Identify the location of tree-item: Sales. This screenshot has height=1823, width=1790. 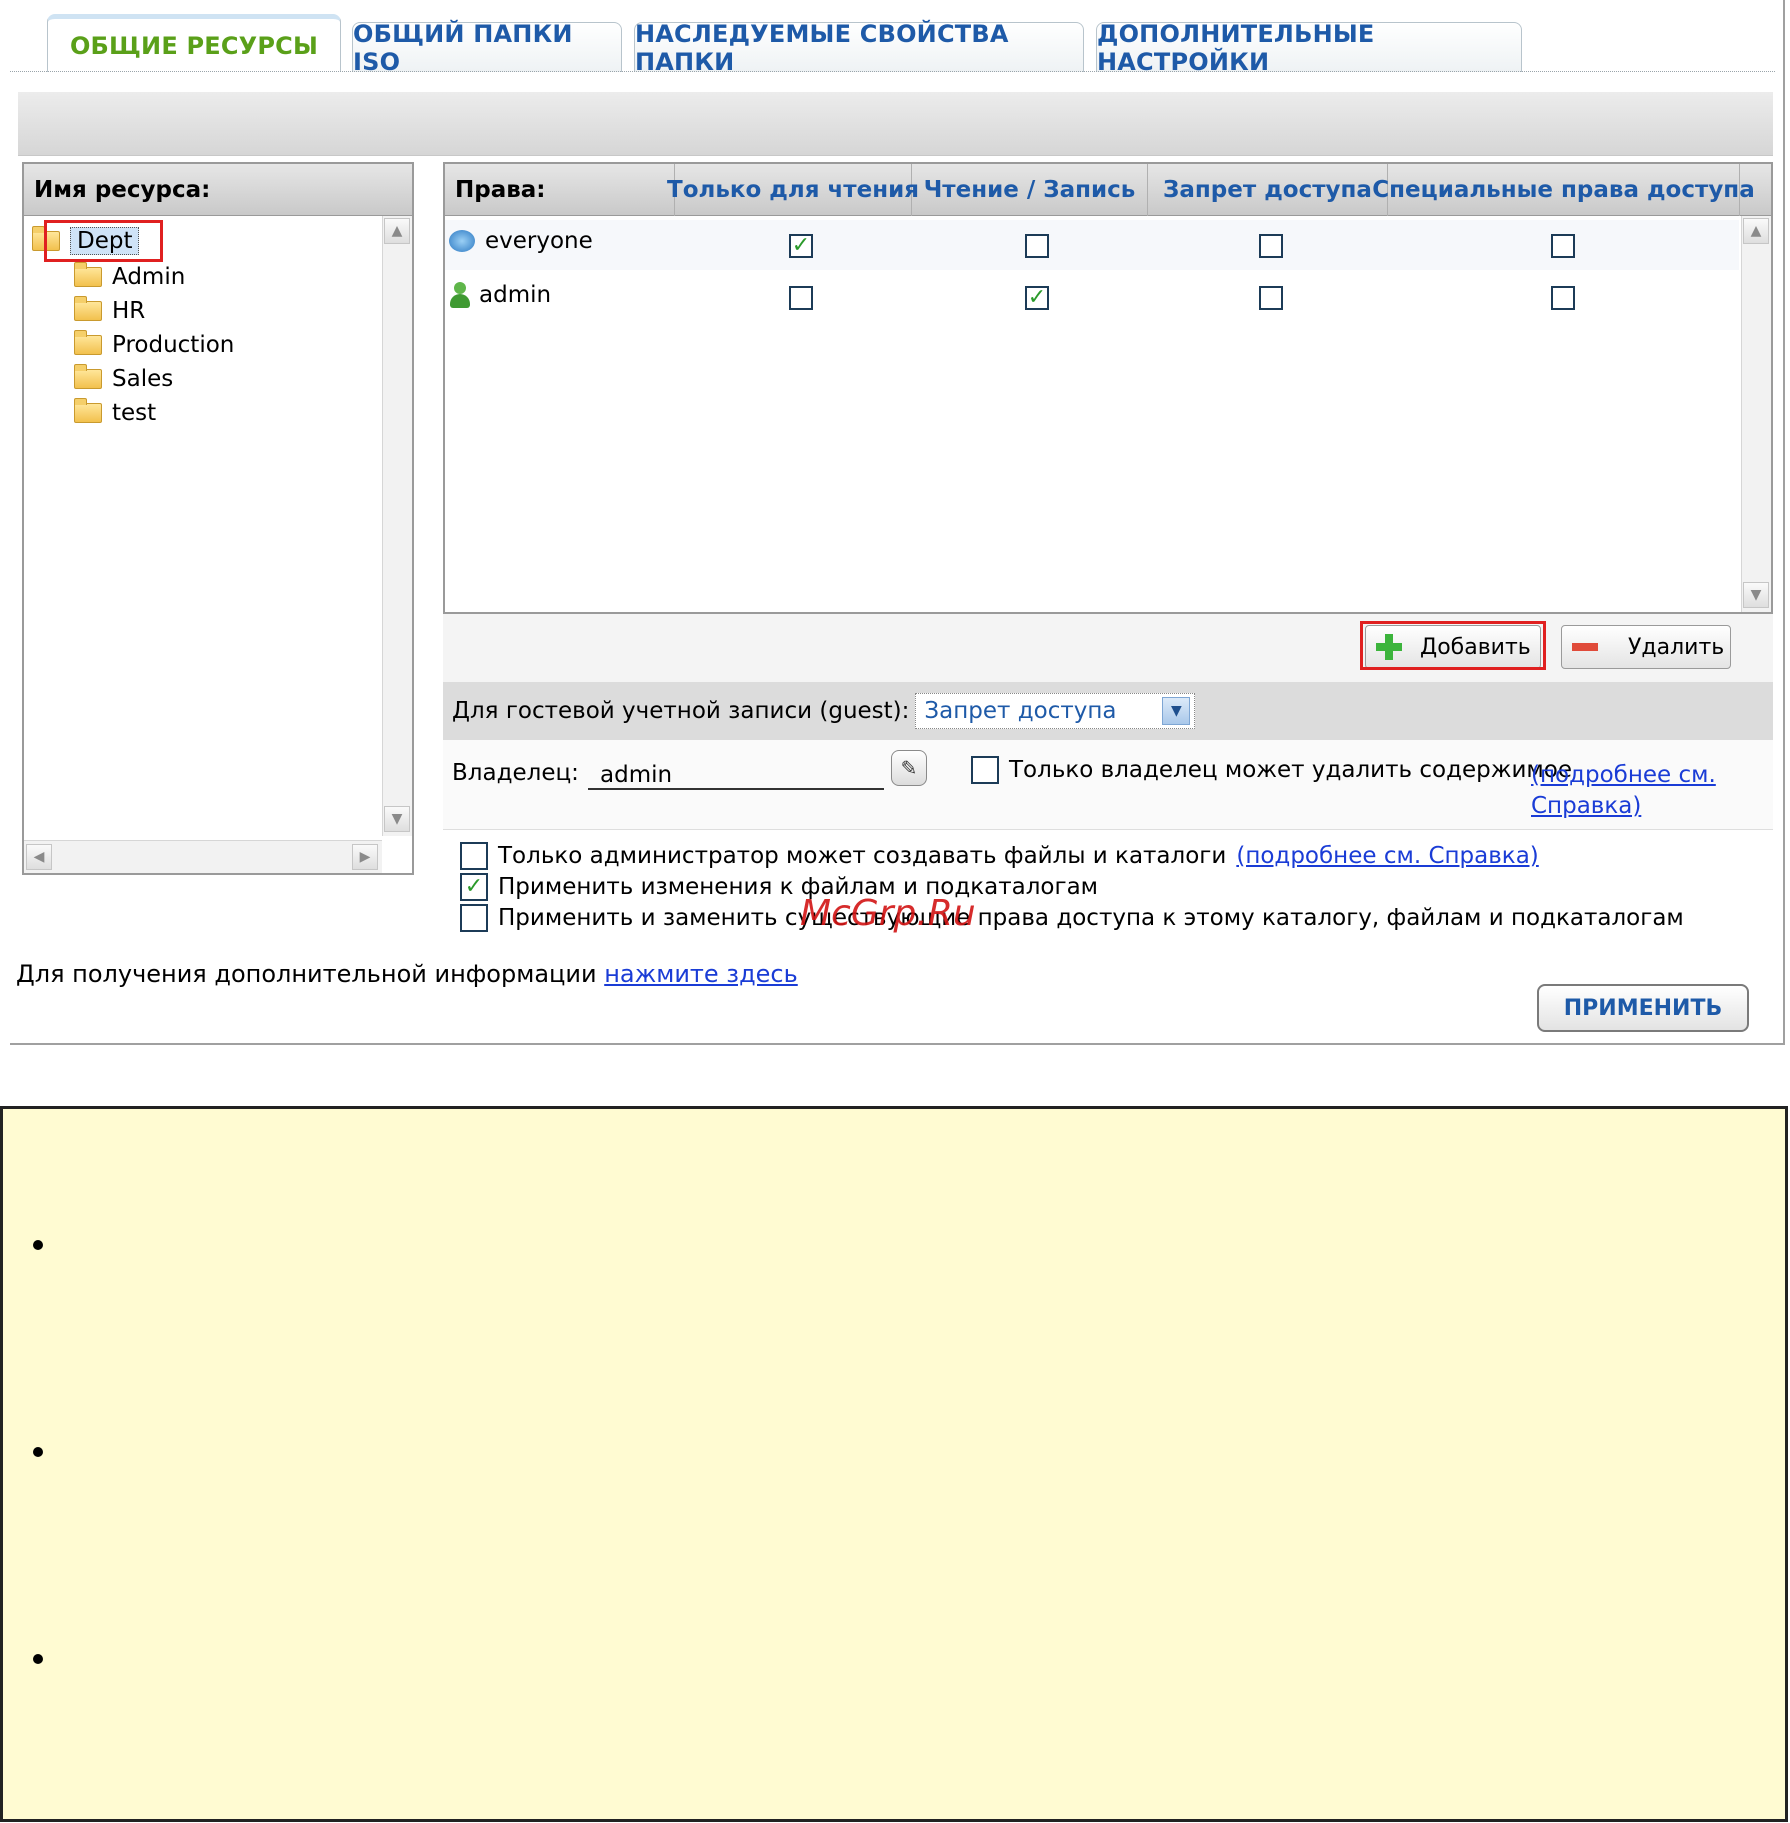
(154, 379).